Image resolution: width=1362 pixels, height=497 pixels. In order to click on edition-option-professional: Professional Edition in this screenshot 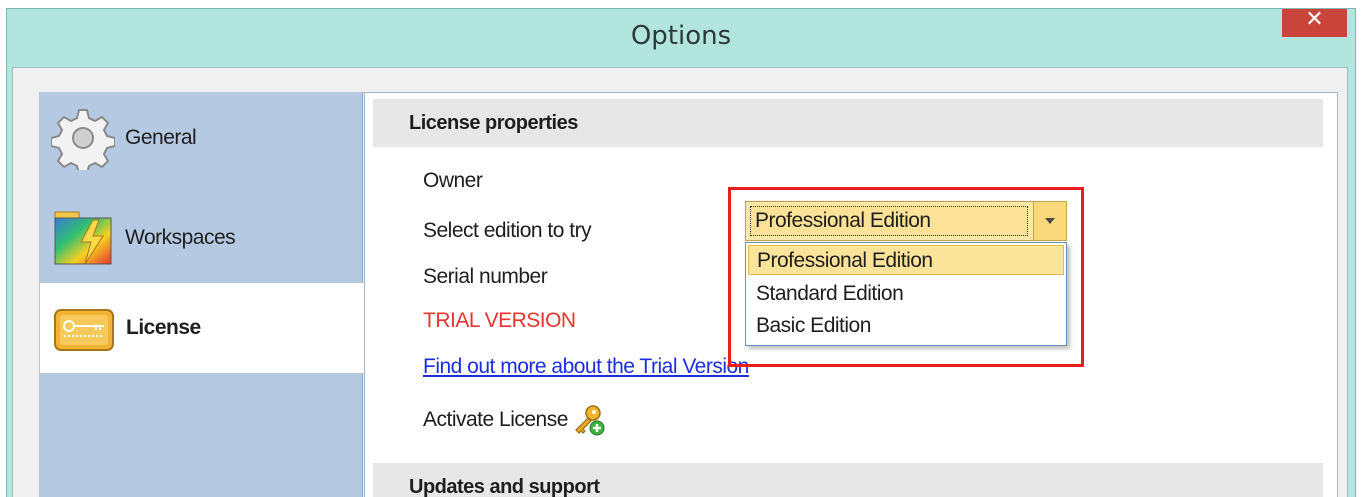, I will do `click(906, 260)`.